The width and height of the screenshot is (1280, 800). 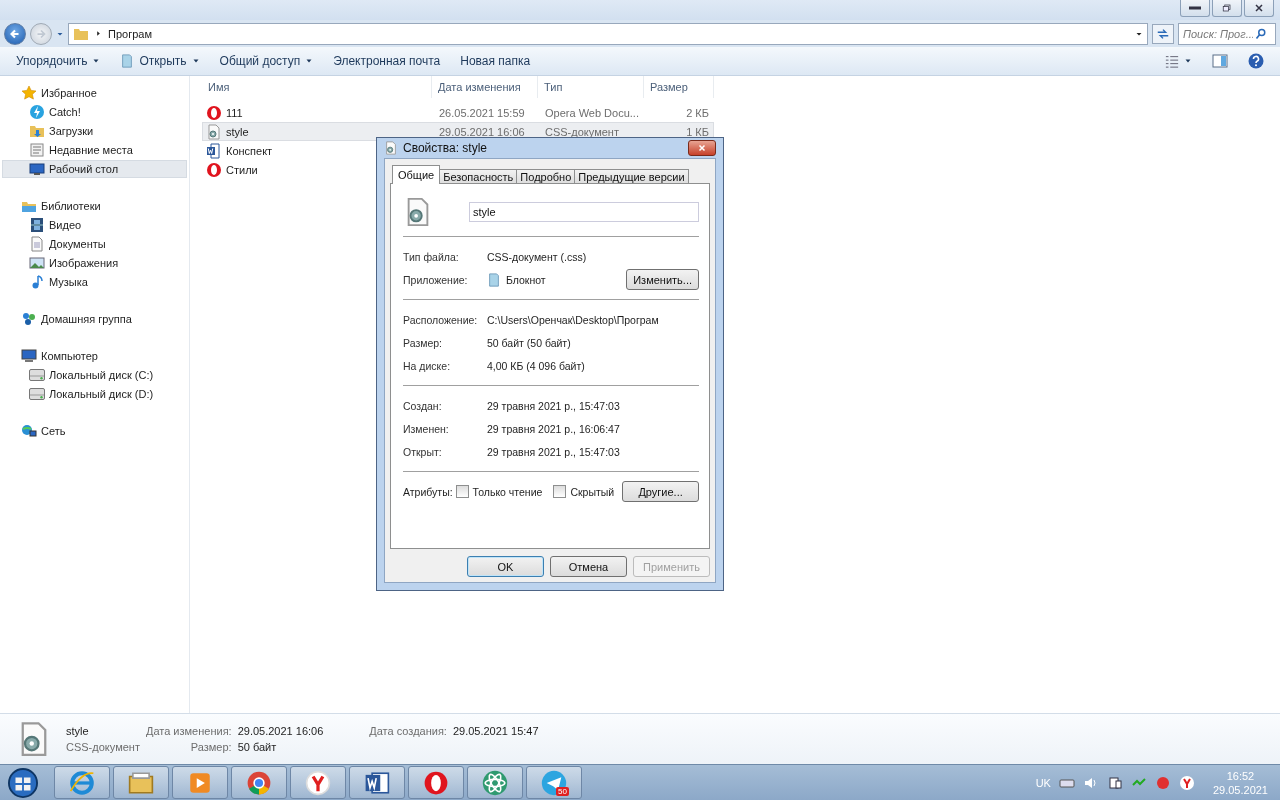 I want to click on file-name: Стили, so click(x=242, y=169).